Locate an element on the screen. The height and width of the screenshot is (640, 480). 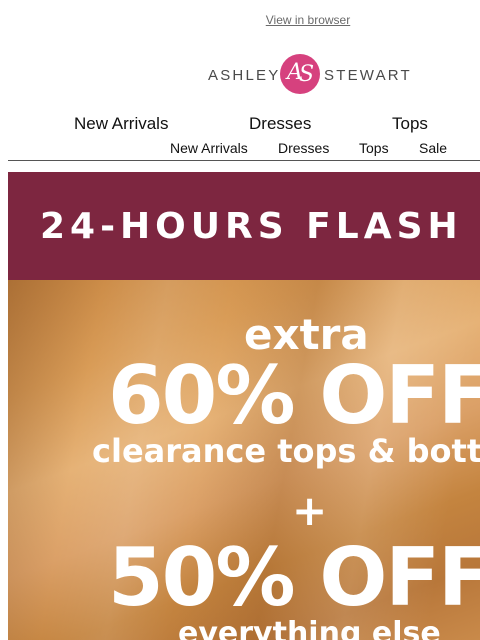
ashley-stewart-logo: ASHLEY A S STEWART is located at coordinates (309, 75).